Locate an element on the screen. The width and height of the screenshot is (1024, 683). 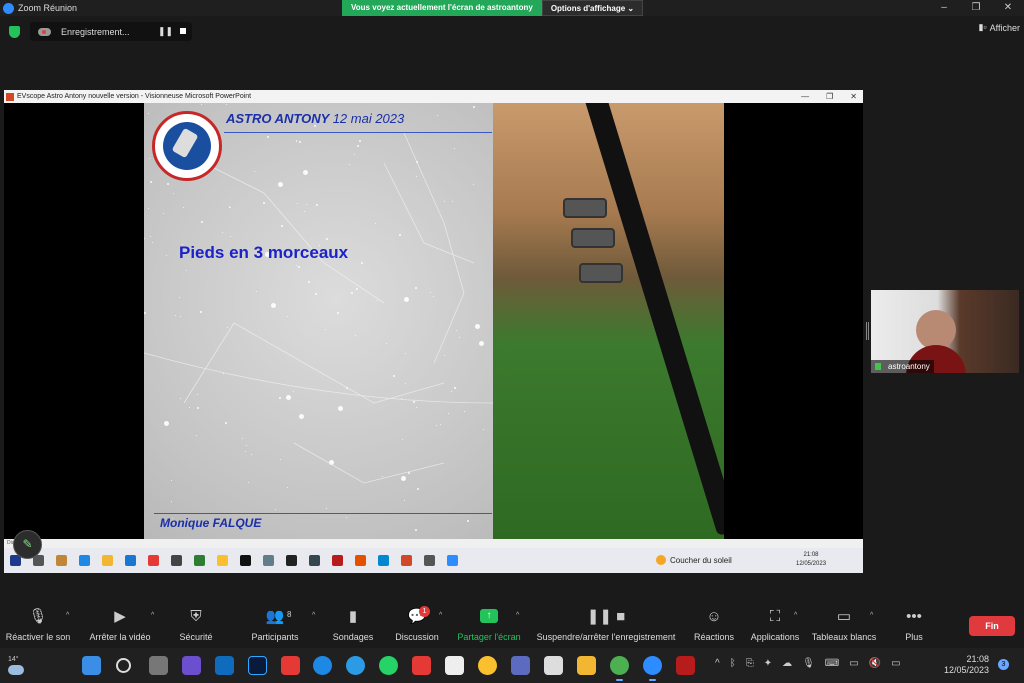
chat-button: 💬 Discussion is located at coordinates (417, 626).